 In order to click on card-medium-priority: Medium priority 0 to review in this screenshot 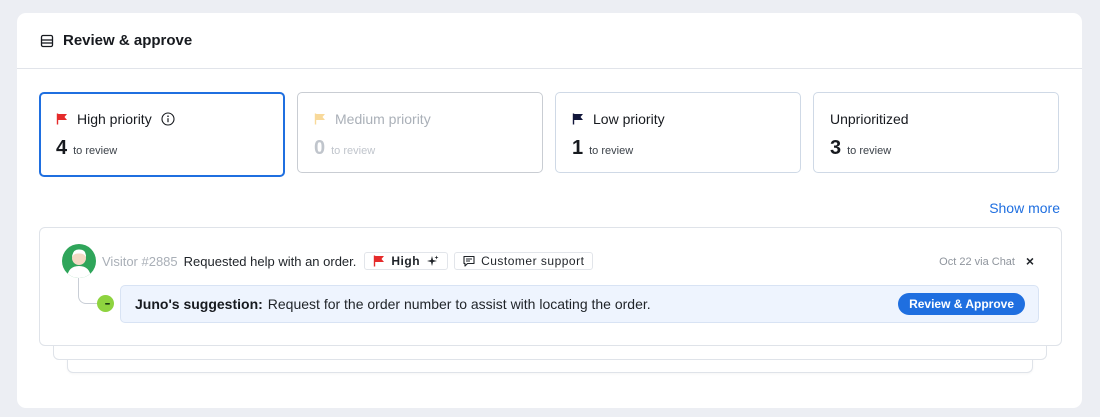, I will do `click(420, 132)`.